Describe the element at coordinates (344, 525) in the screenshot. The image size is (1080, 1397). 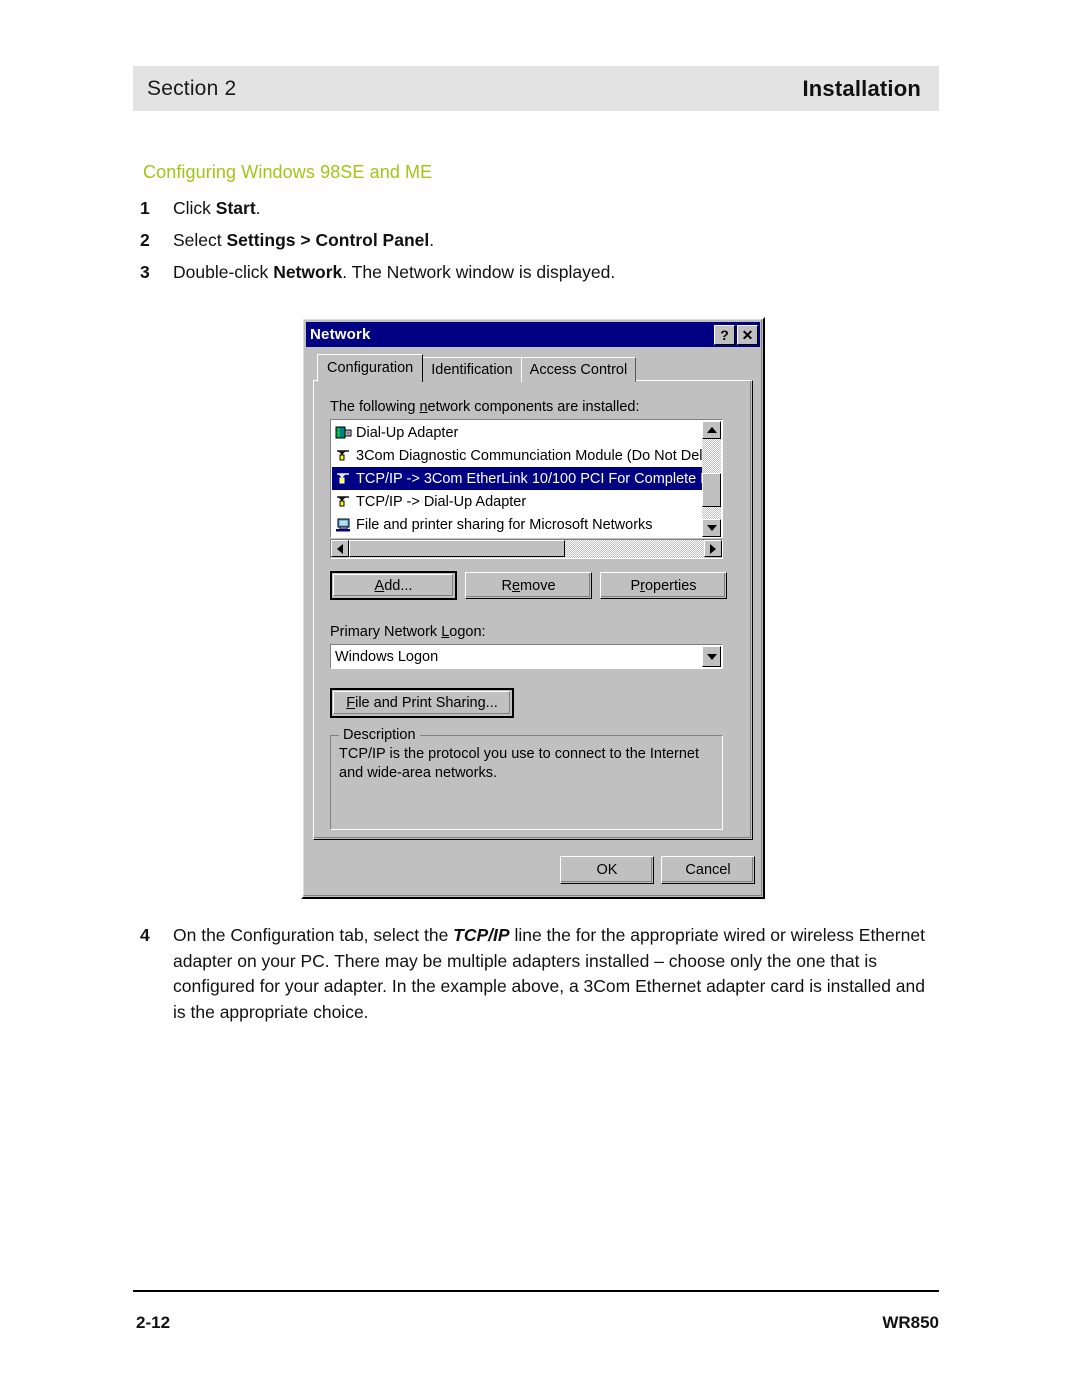
I see `service-icon` at that location.